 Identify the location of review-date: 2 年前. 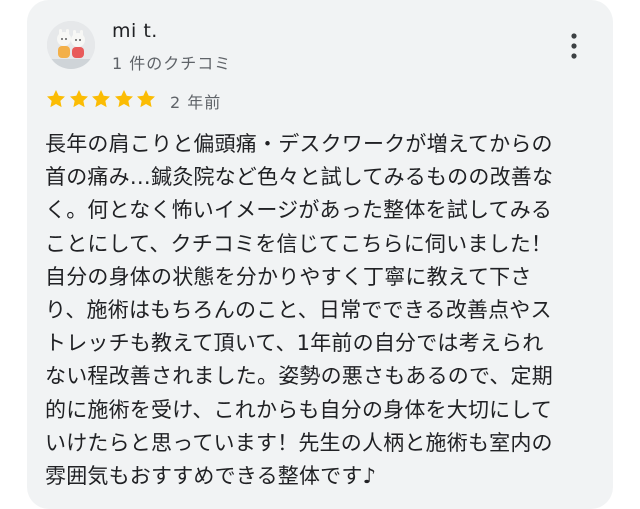
(196, 102).